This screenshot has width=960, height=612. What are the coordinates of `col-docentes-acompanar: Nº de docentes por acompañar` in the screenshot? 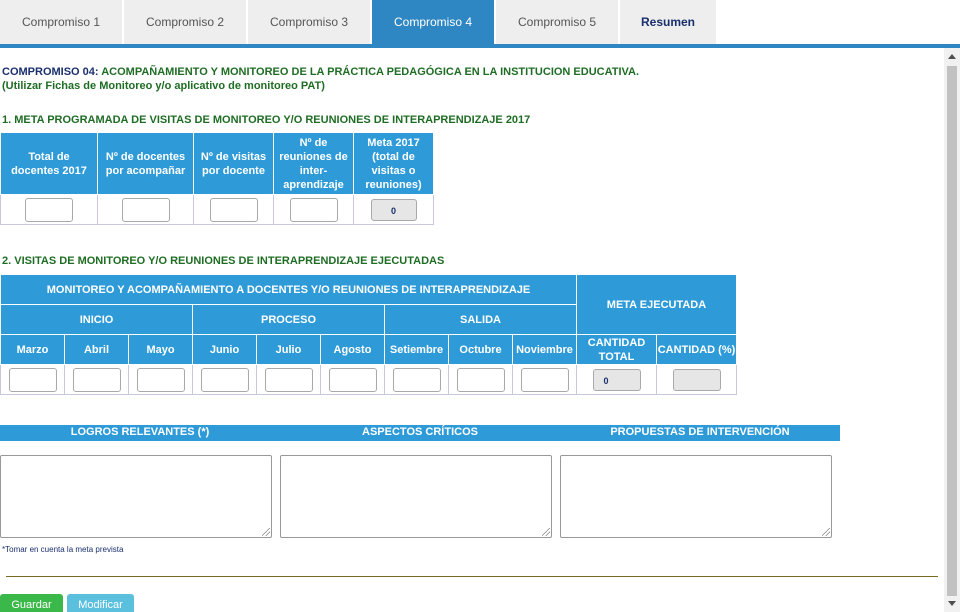 It's located at (145, 163).